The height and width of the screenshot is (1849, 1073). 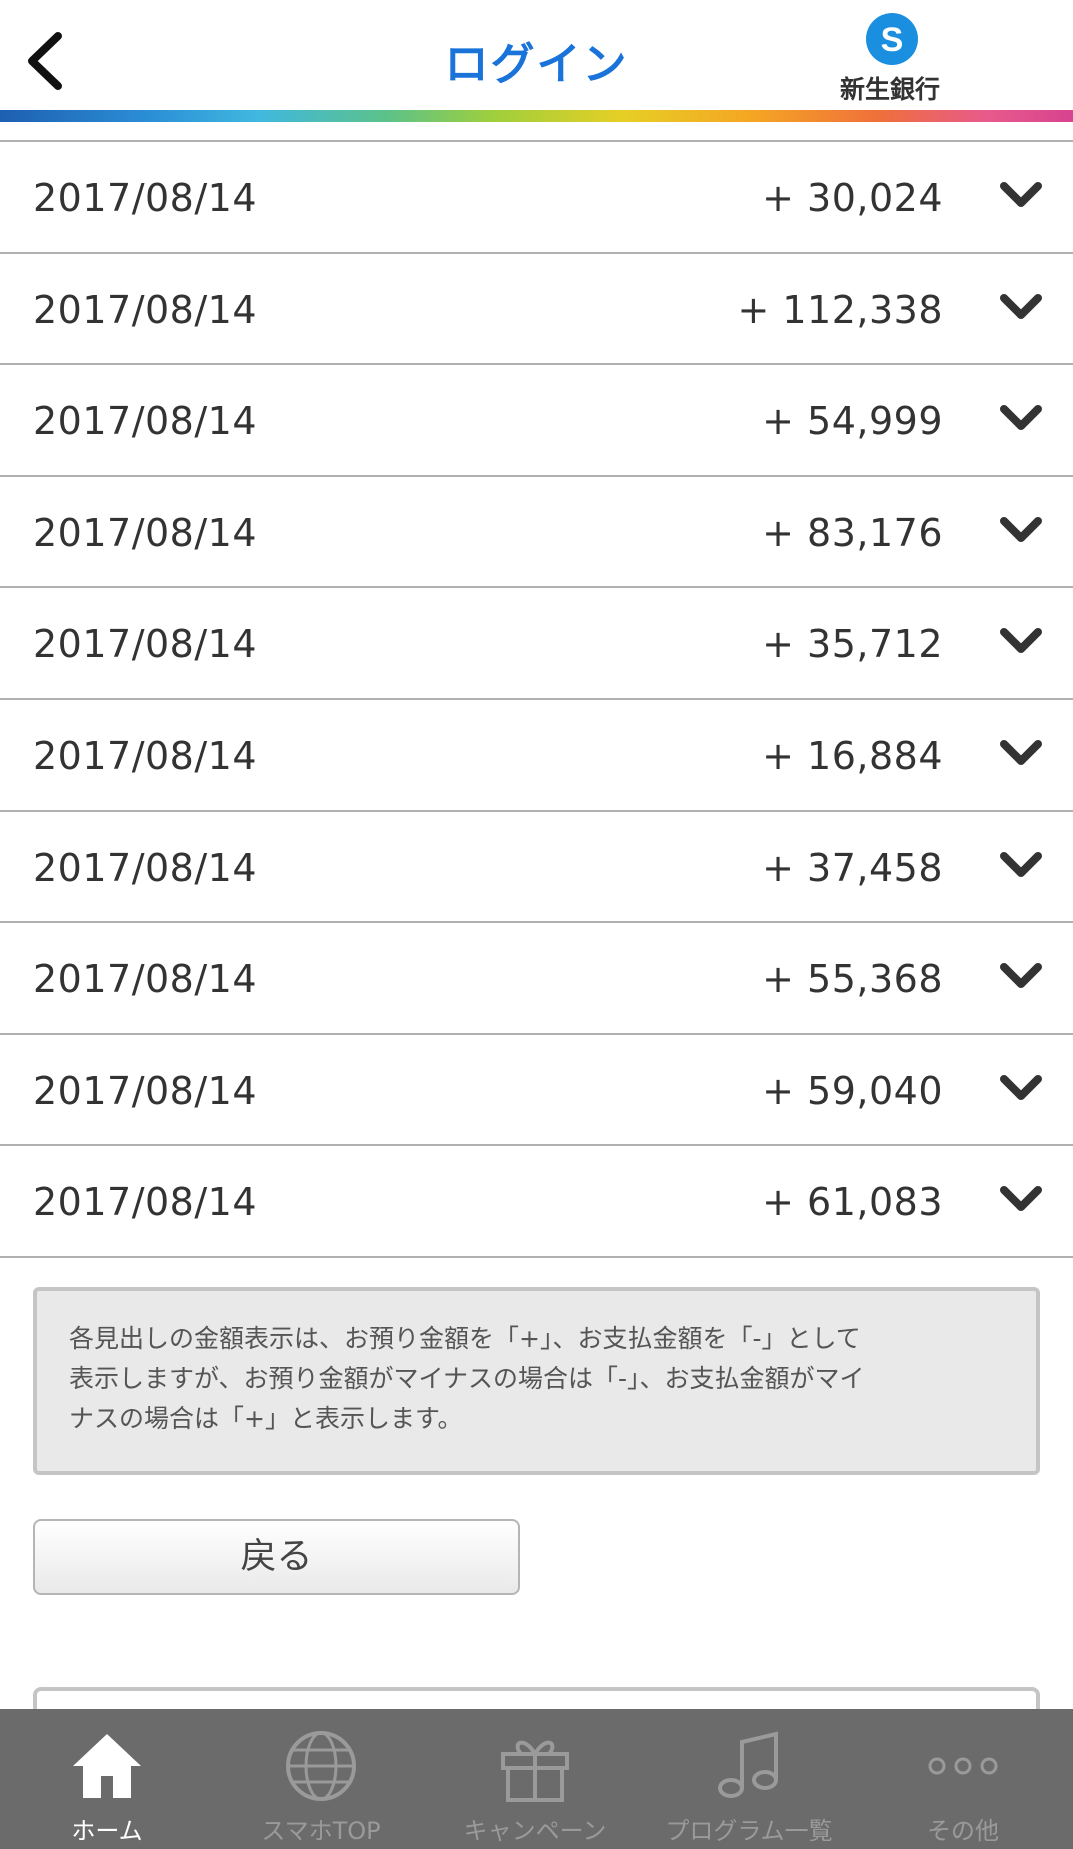 What do you see at coordinates (266, 1418) in the screenshot?
I see `note-line: ナスの場合は「+」と表示します。` at bounding box center [266, 1418].